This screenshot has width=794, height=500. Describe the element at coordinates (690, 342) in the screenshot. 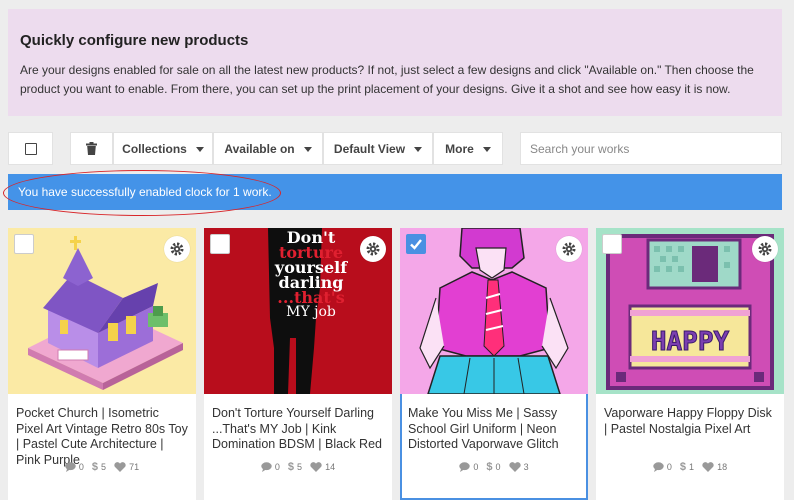

I see `happy-label-text: HAPPY` at that location.